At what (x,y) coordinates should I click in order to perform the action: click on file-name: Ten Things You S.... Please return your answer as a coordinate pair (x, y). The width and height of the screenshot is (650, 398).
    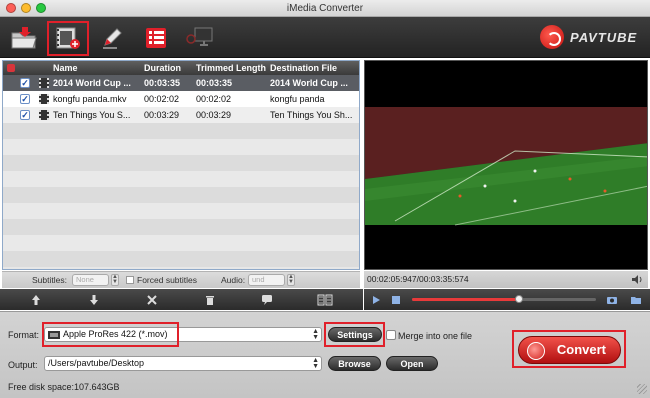
    Looking at the image, I should click on (92, 115).